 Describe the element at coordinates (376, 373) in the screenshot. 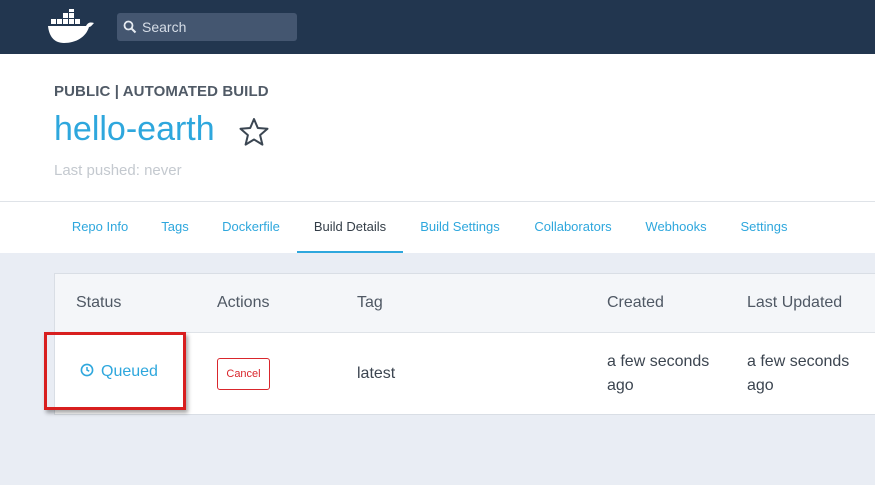

I see `build-tag: latest` at that location.